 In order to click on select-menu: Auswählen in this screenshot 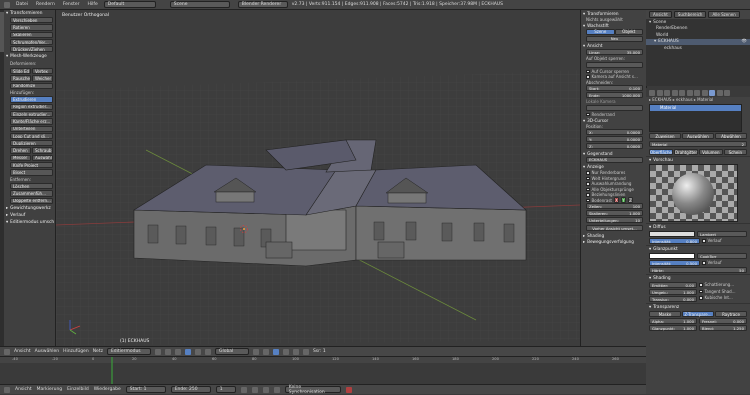, I will do `click(47, 351)`.